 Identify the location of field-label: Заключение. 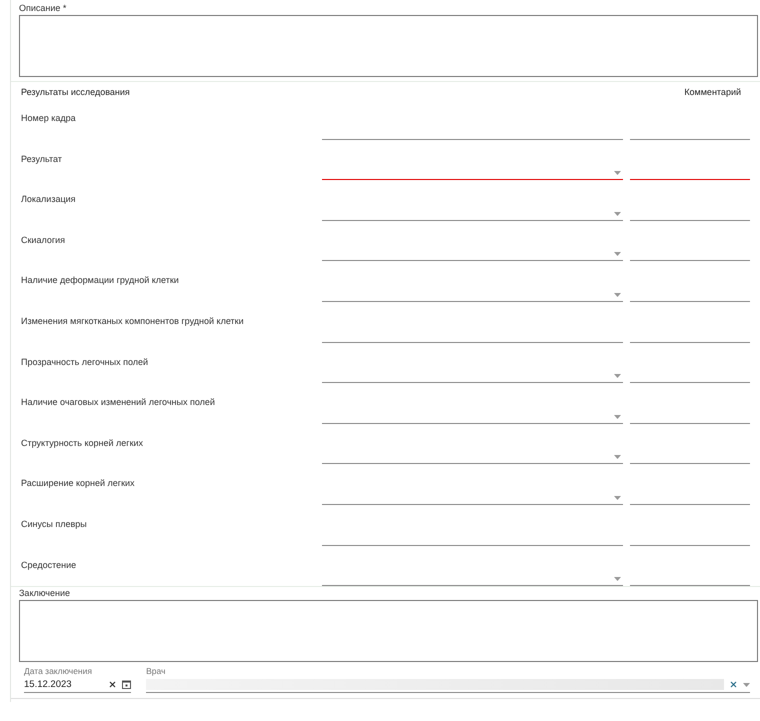
(45, 593).